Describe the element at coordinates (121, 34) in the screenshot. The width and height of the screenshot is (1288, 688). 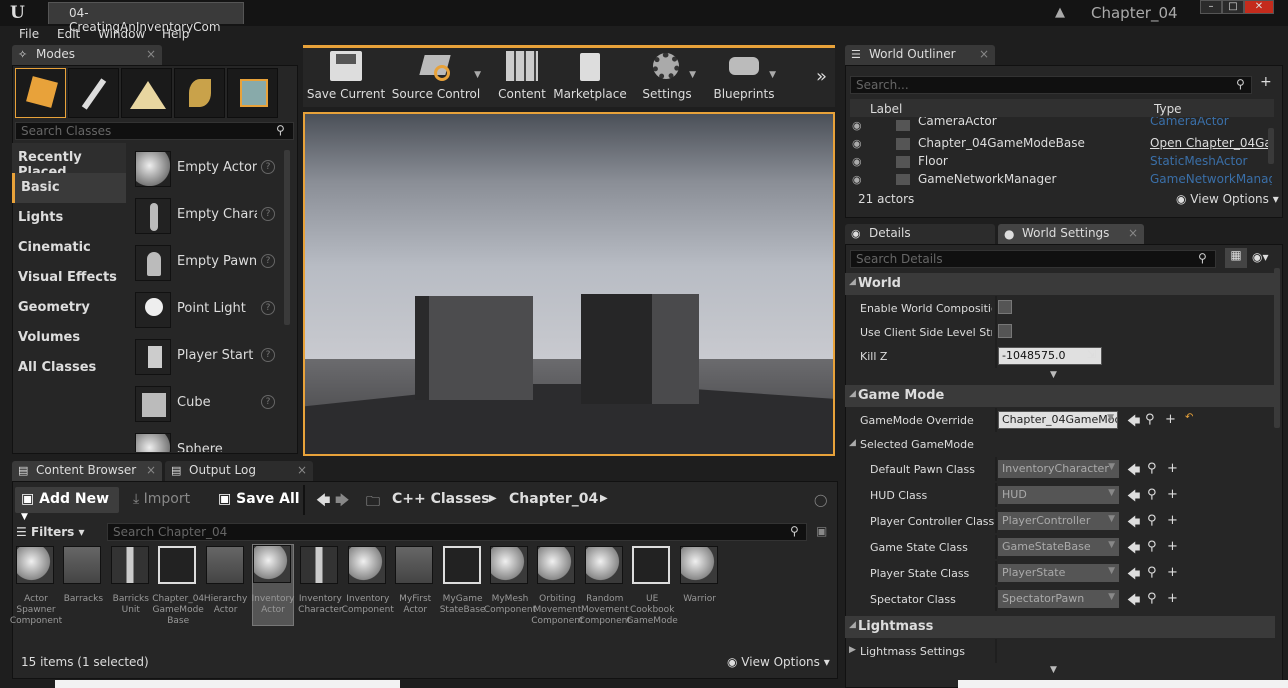
I see `menu-window: Window` at that location.